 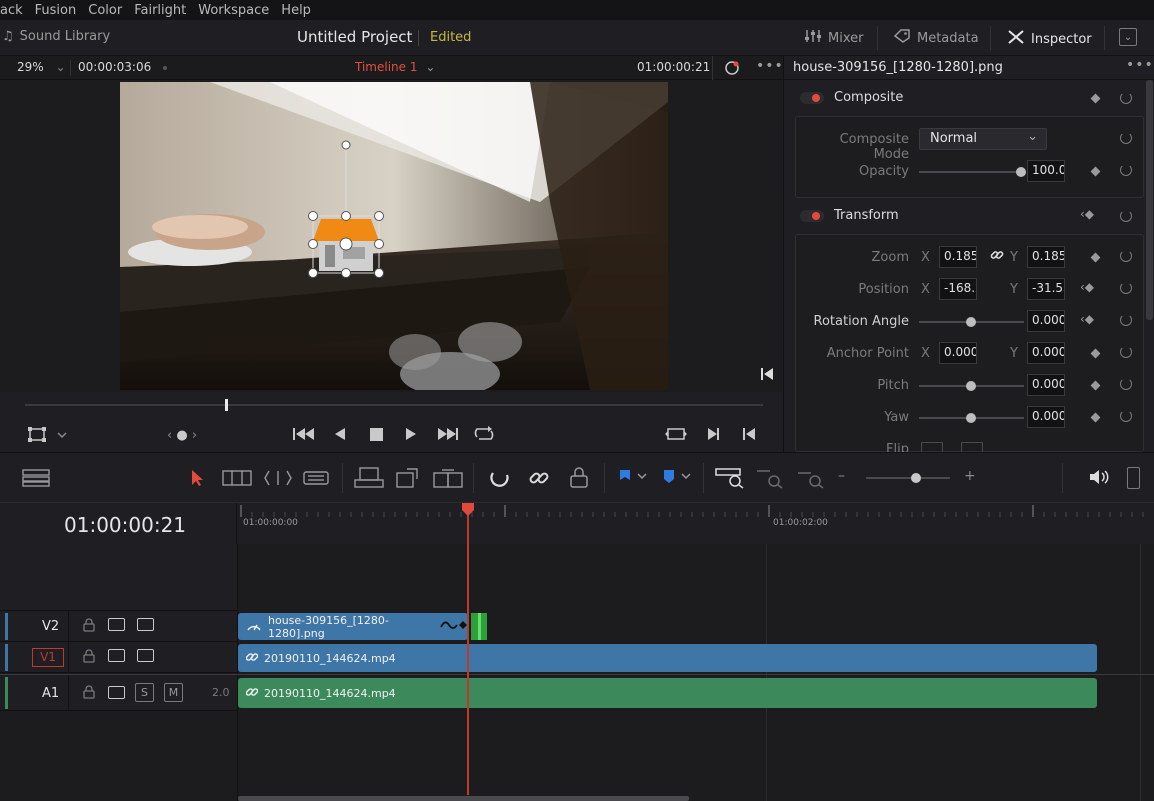 What do you see at coordinates (812, 480) in the screenshot?
I see `custom-zoom-icon` at bounding box center [812, 480].